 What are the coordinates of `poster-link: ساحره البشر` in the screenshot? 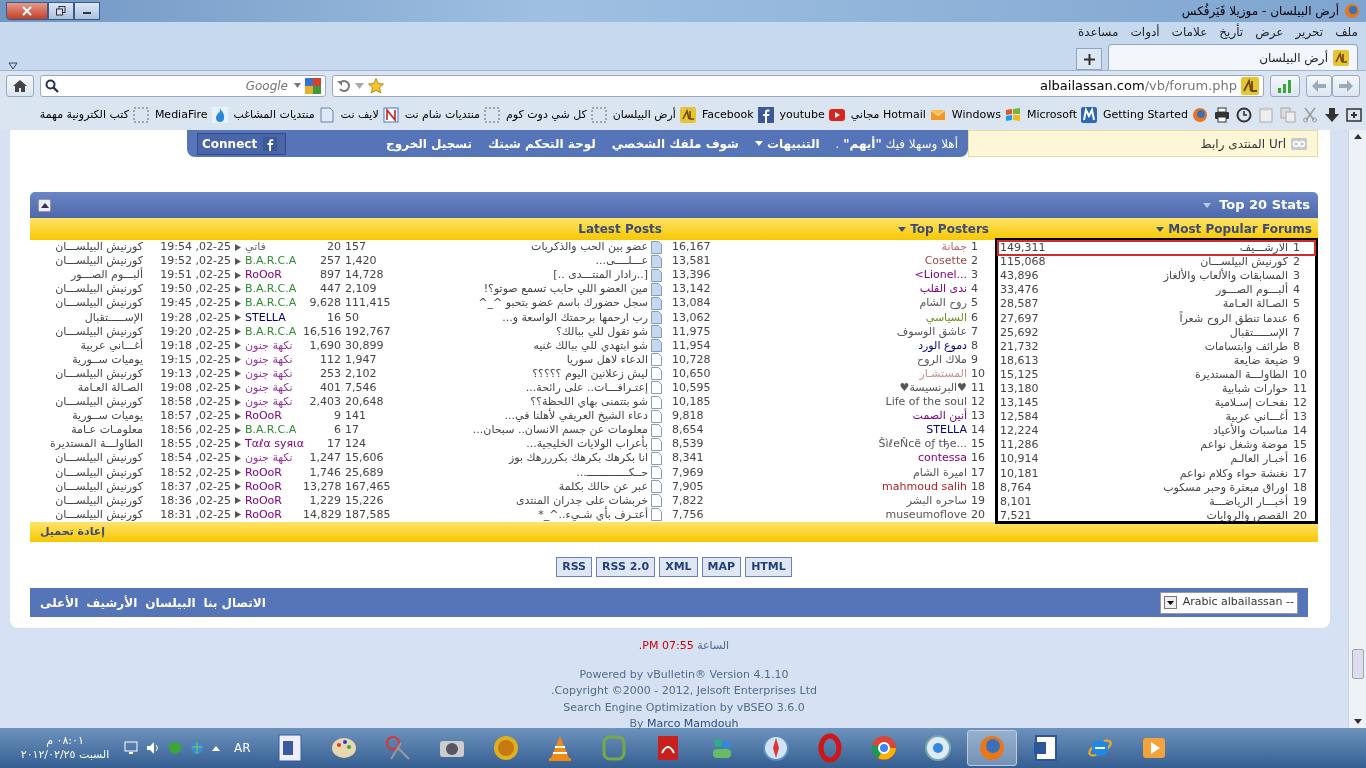 It's located at (841, 500).